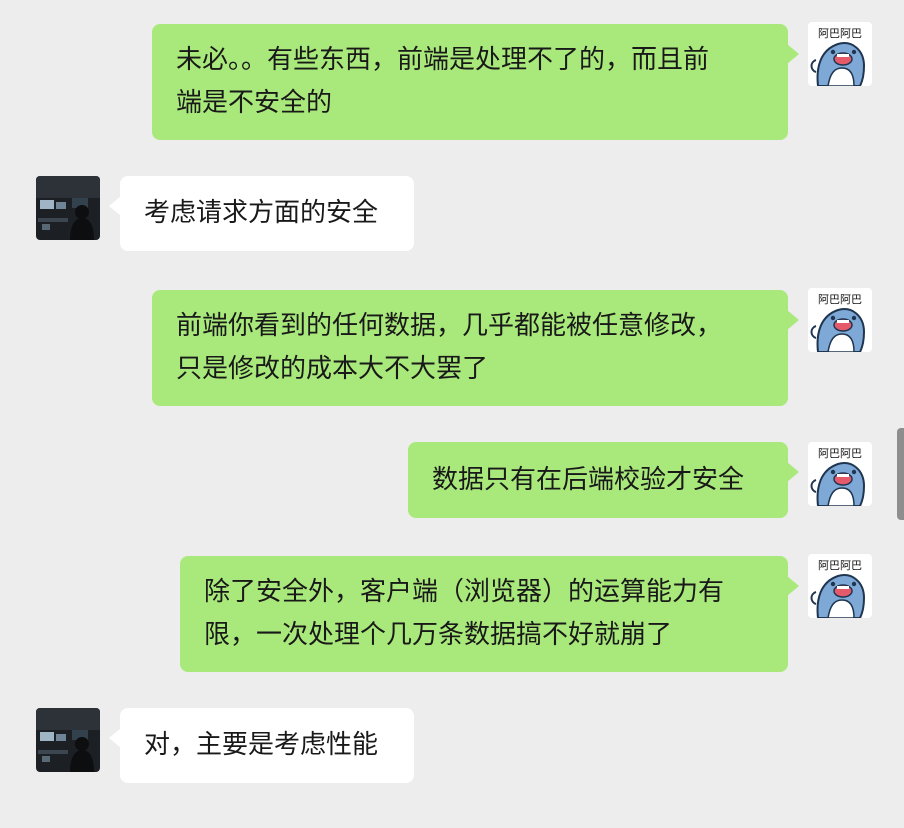 The width and height of the screenshot is (904, 828). Describe the element at coordinates (475, 82) in the screenshot. I see `sent-message-bubble: 未必。。有些东西，前端是处理不了的，而且前 端是不安全的` at that location.